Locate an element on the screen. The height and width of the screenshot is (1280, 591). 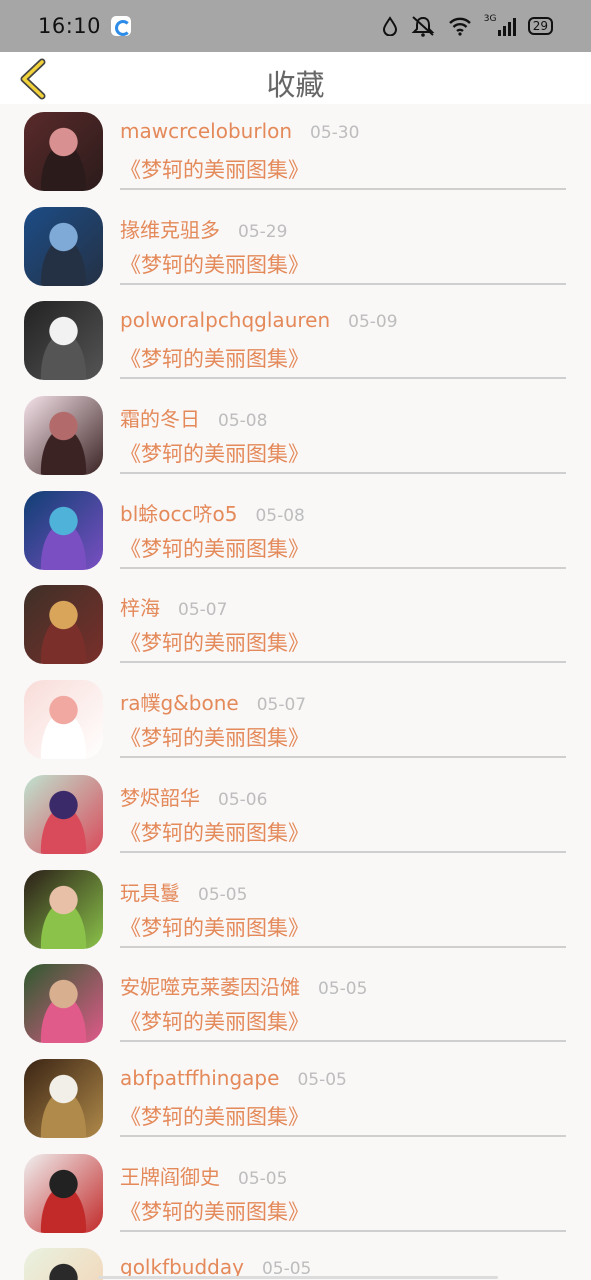
item-header: ra幞g&bone 05-07 is located at coordinates (213, 701).